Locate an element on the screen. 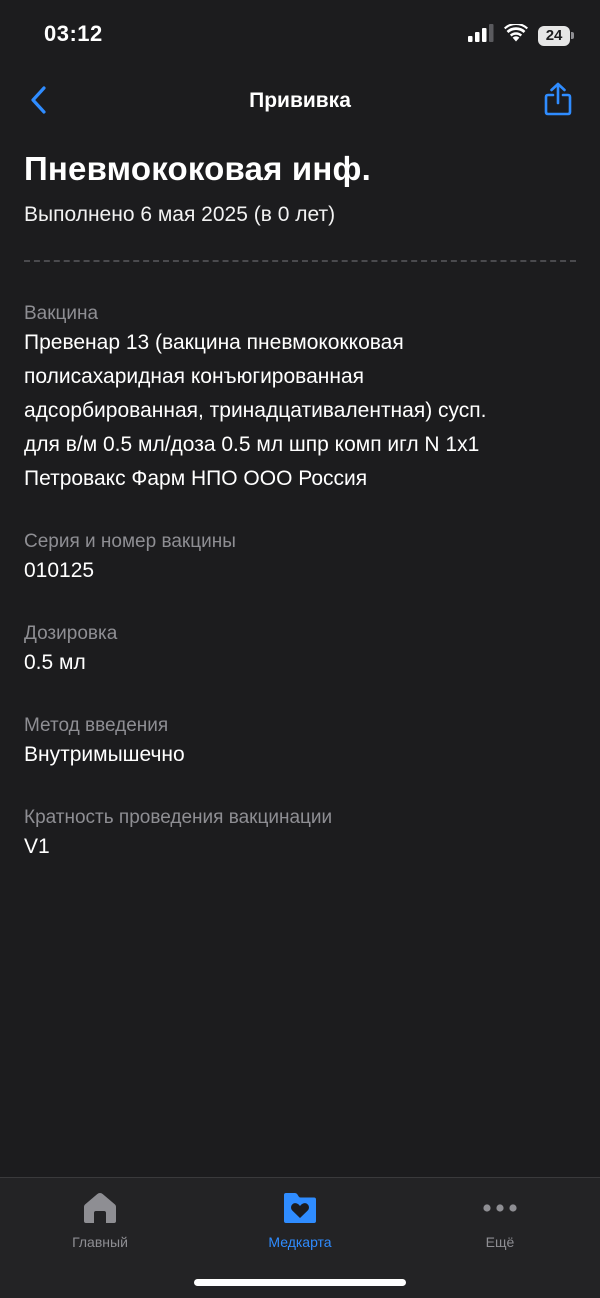 This screenshot has height=1298, width=600. home-icon is located at coordinates (100, 1208).